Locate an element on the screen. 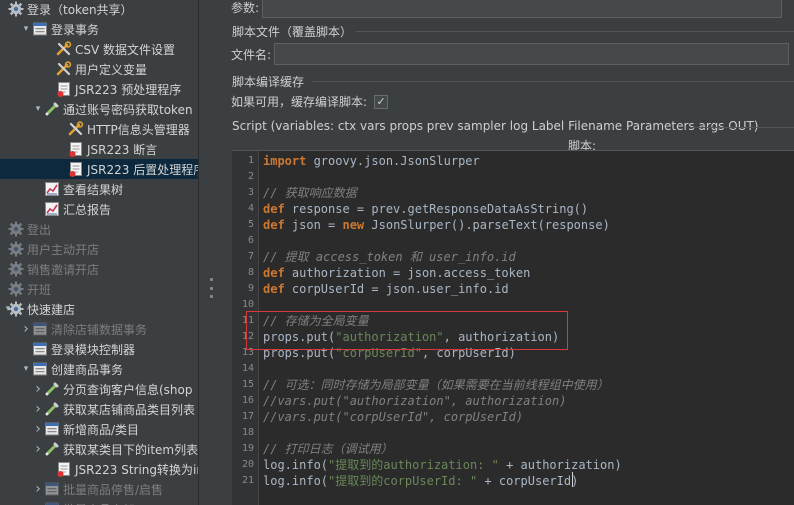 This screenshot has height=505, width=794. tree-node: JSR223 后置处理程序 is located at coordinates (99, 169).